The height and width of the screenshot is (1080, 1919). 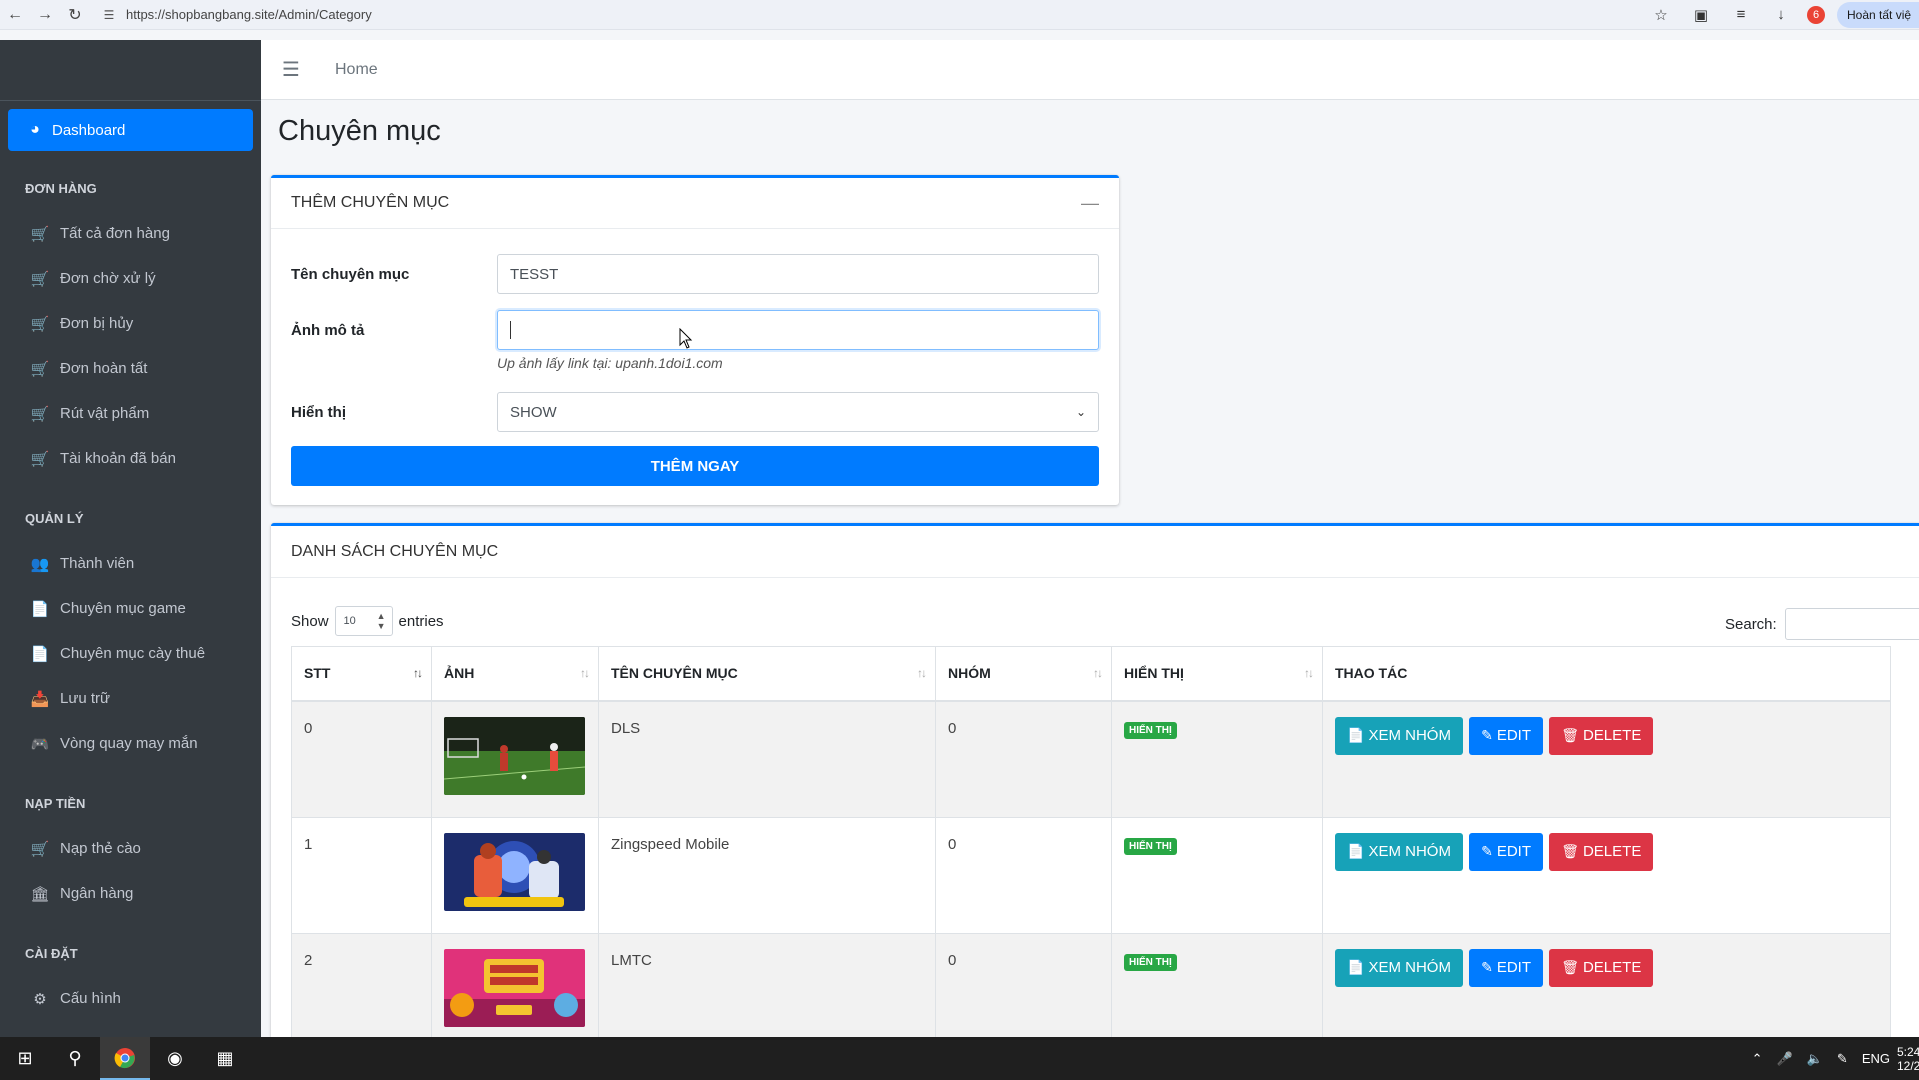 I want to click on image-row: Ảnh mô tả, so click(x=695, y=330).